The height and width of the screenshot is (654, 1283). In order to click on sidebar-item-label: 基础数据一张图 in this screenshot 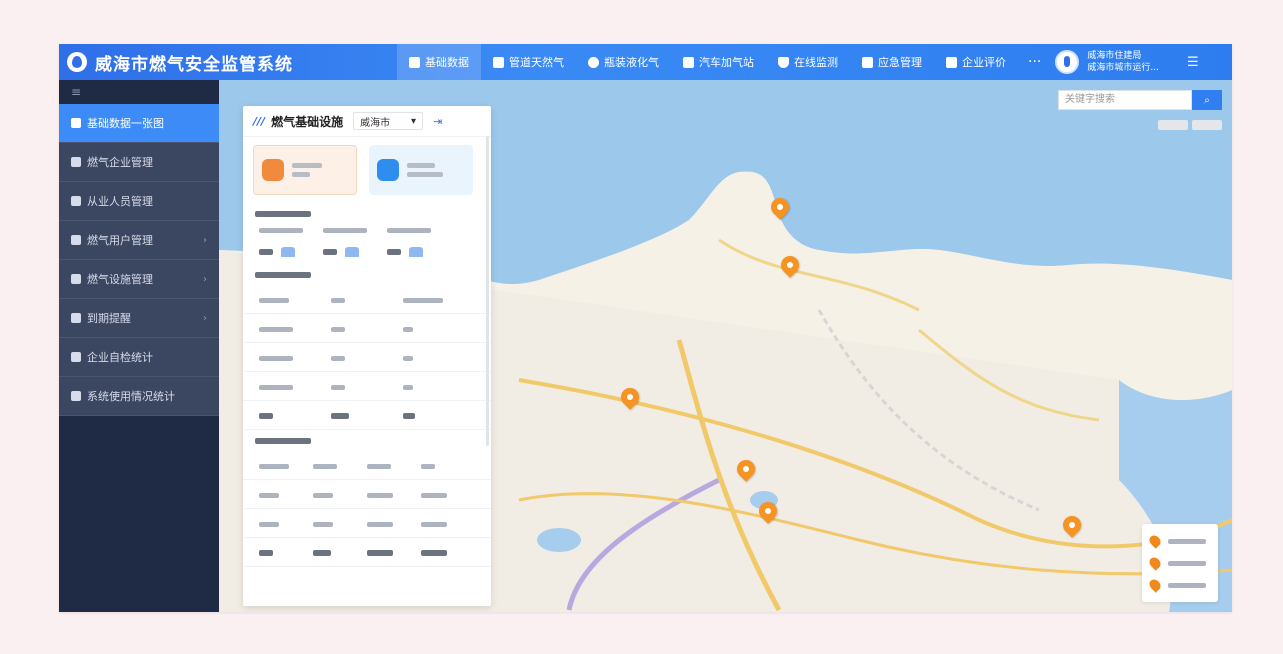, I will do `click(125, 123)`.